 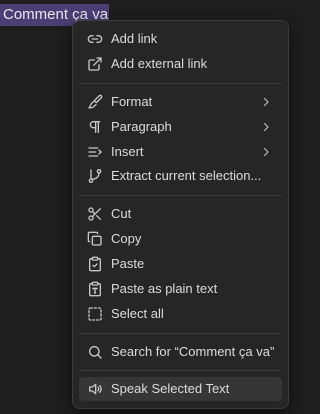 What do you see at coordinates (193, 351) in the screenshot?
I see `menu-item-label: Search for “Comment ça va”` at bounding box center [193, 351].